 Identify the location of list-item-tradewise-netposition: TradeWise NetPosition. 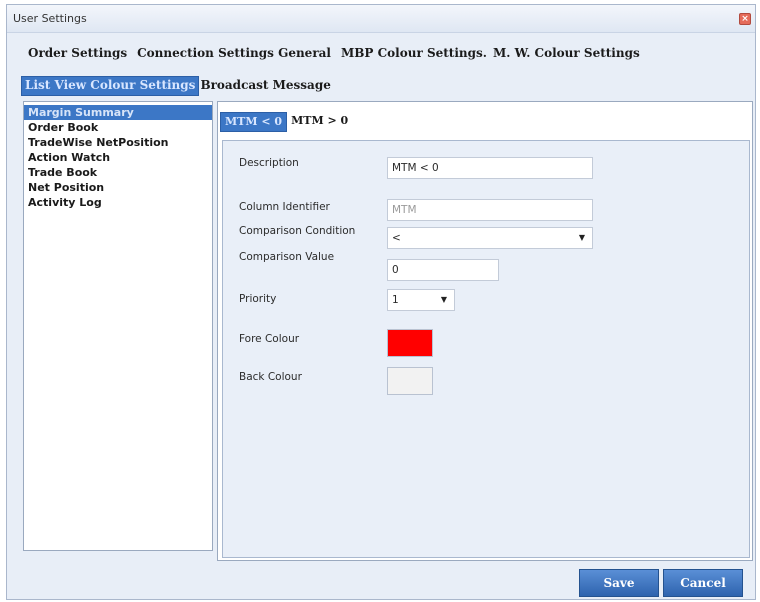
(118, 142).